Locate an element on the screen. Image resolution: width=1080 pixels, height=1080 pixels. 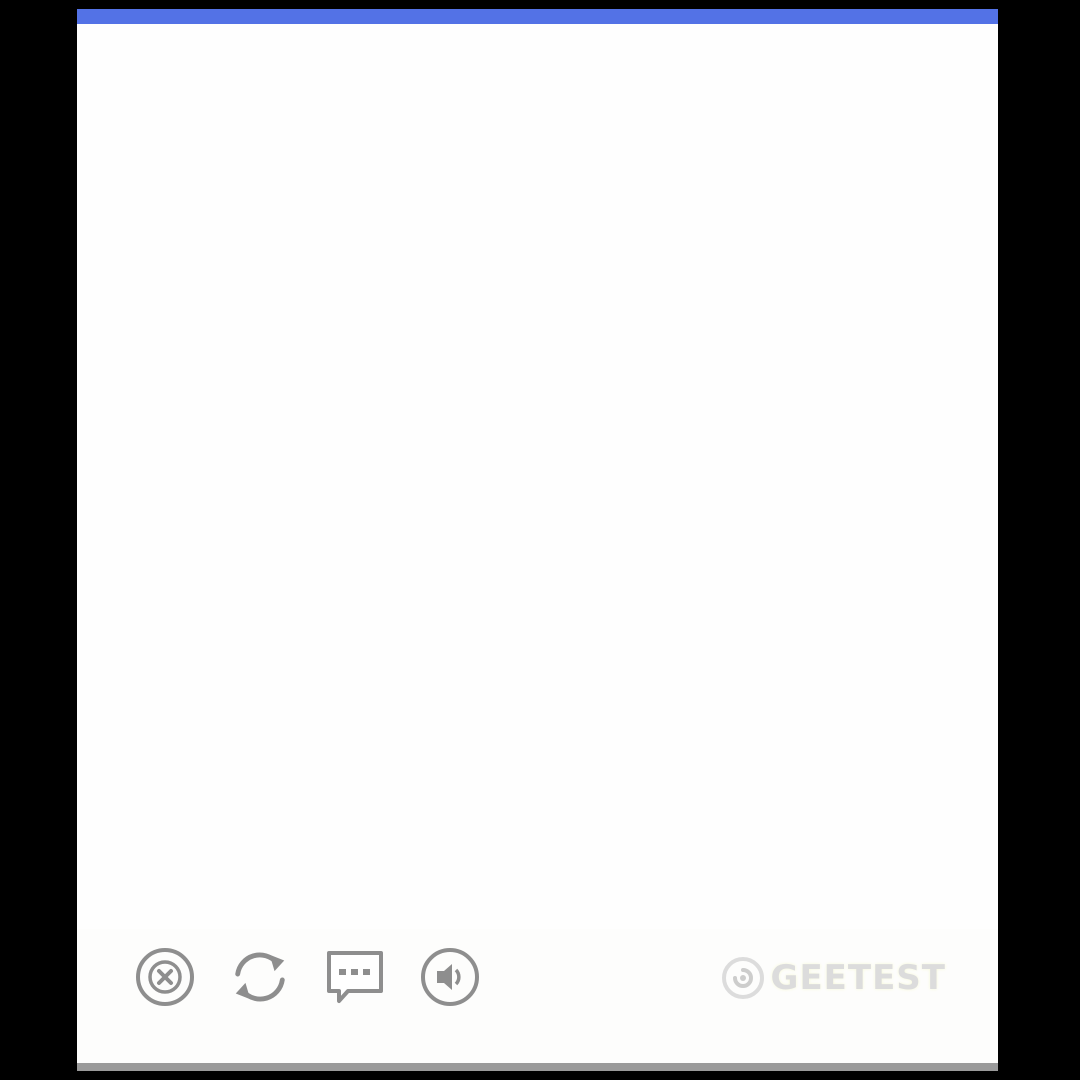
brand-name: GEETEST is located at coordinates (858, 978).